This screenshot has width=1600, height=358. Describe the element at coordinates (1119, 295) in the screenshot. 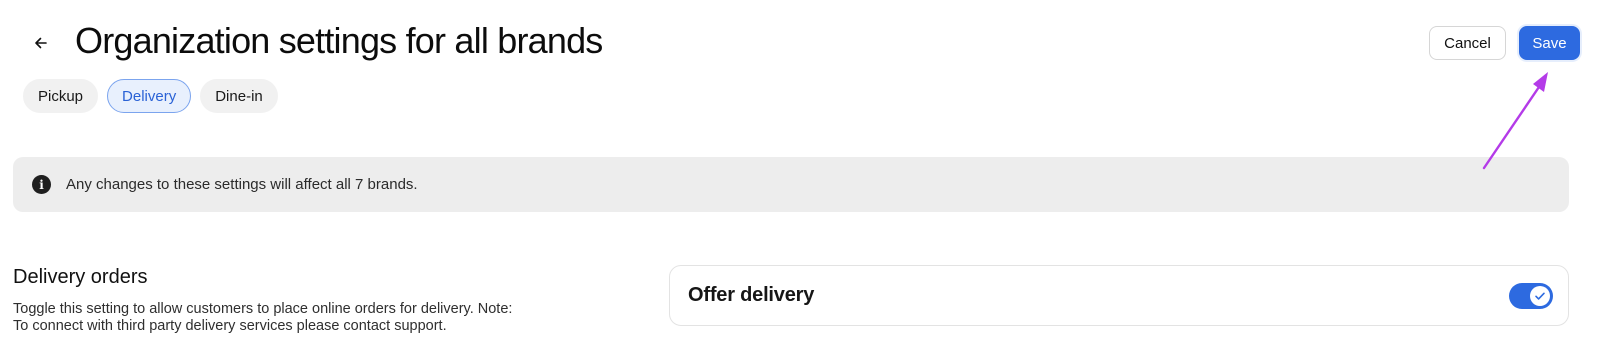

I see `offer-delivery-card: Offer delivery` at that location.